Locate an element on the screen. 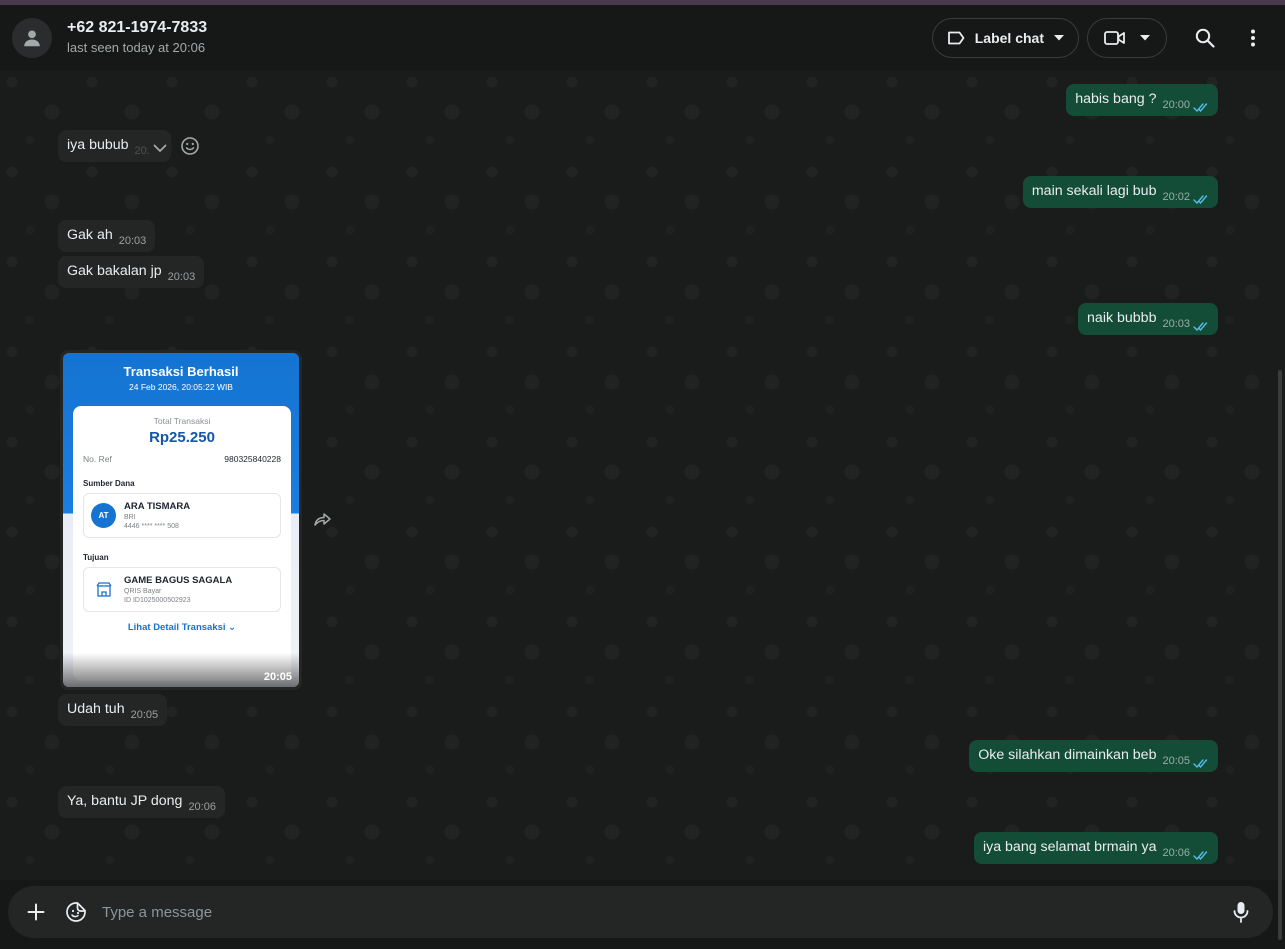 The image size is (1285, 949). forward-button is located at coordinates (323, 521).